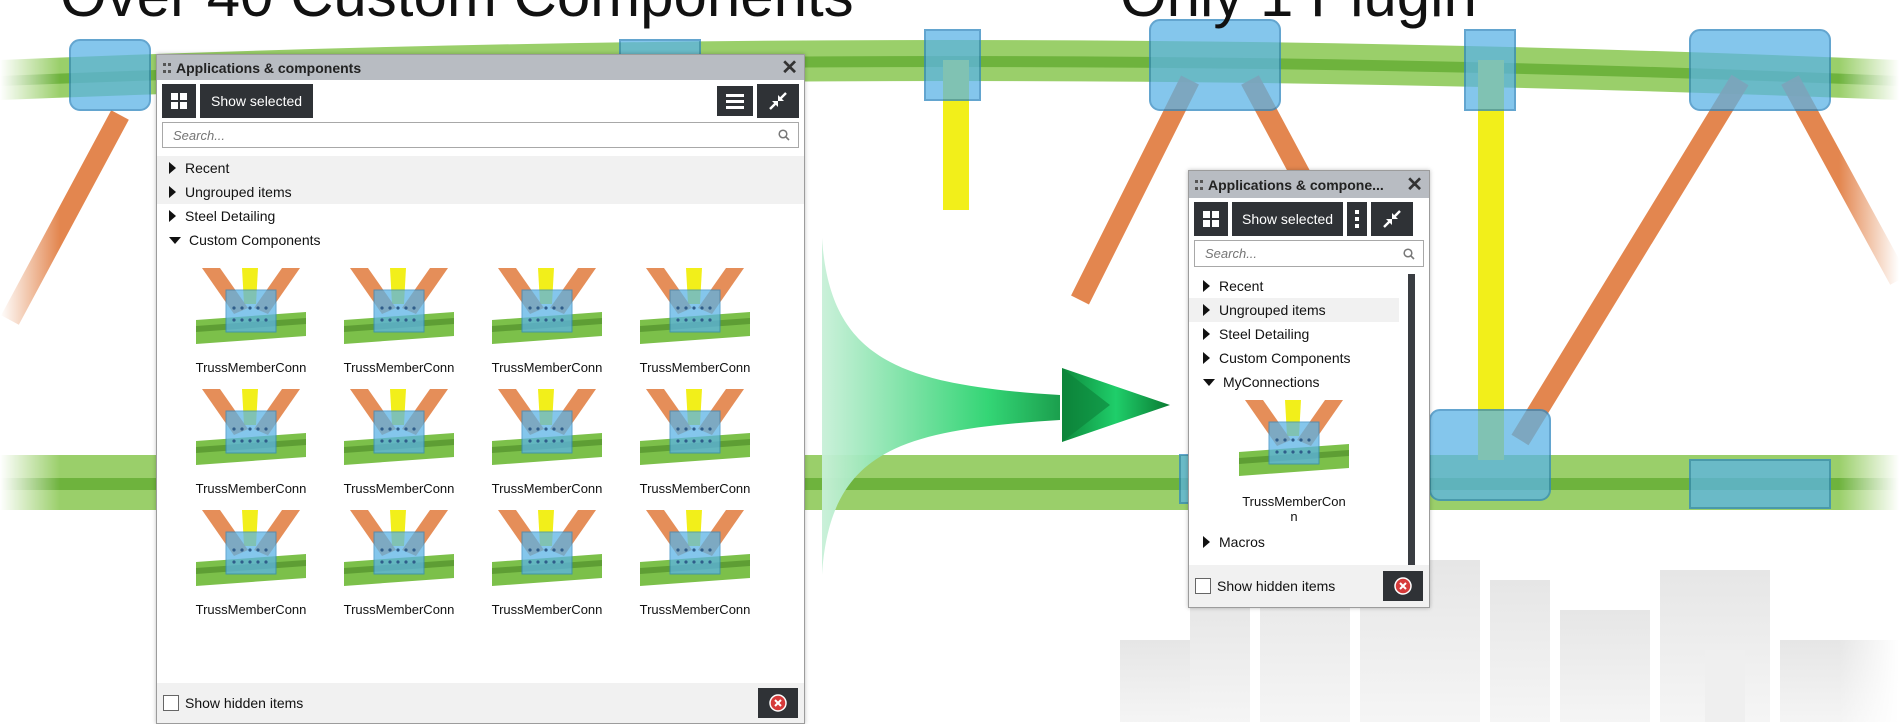  What do you see at coordinates (1272, 310) in the screenshot?
I see `tree-item-label: Ungrouped items` at bounding box center [1272, 310].